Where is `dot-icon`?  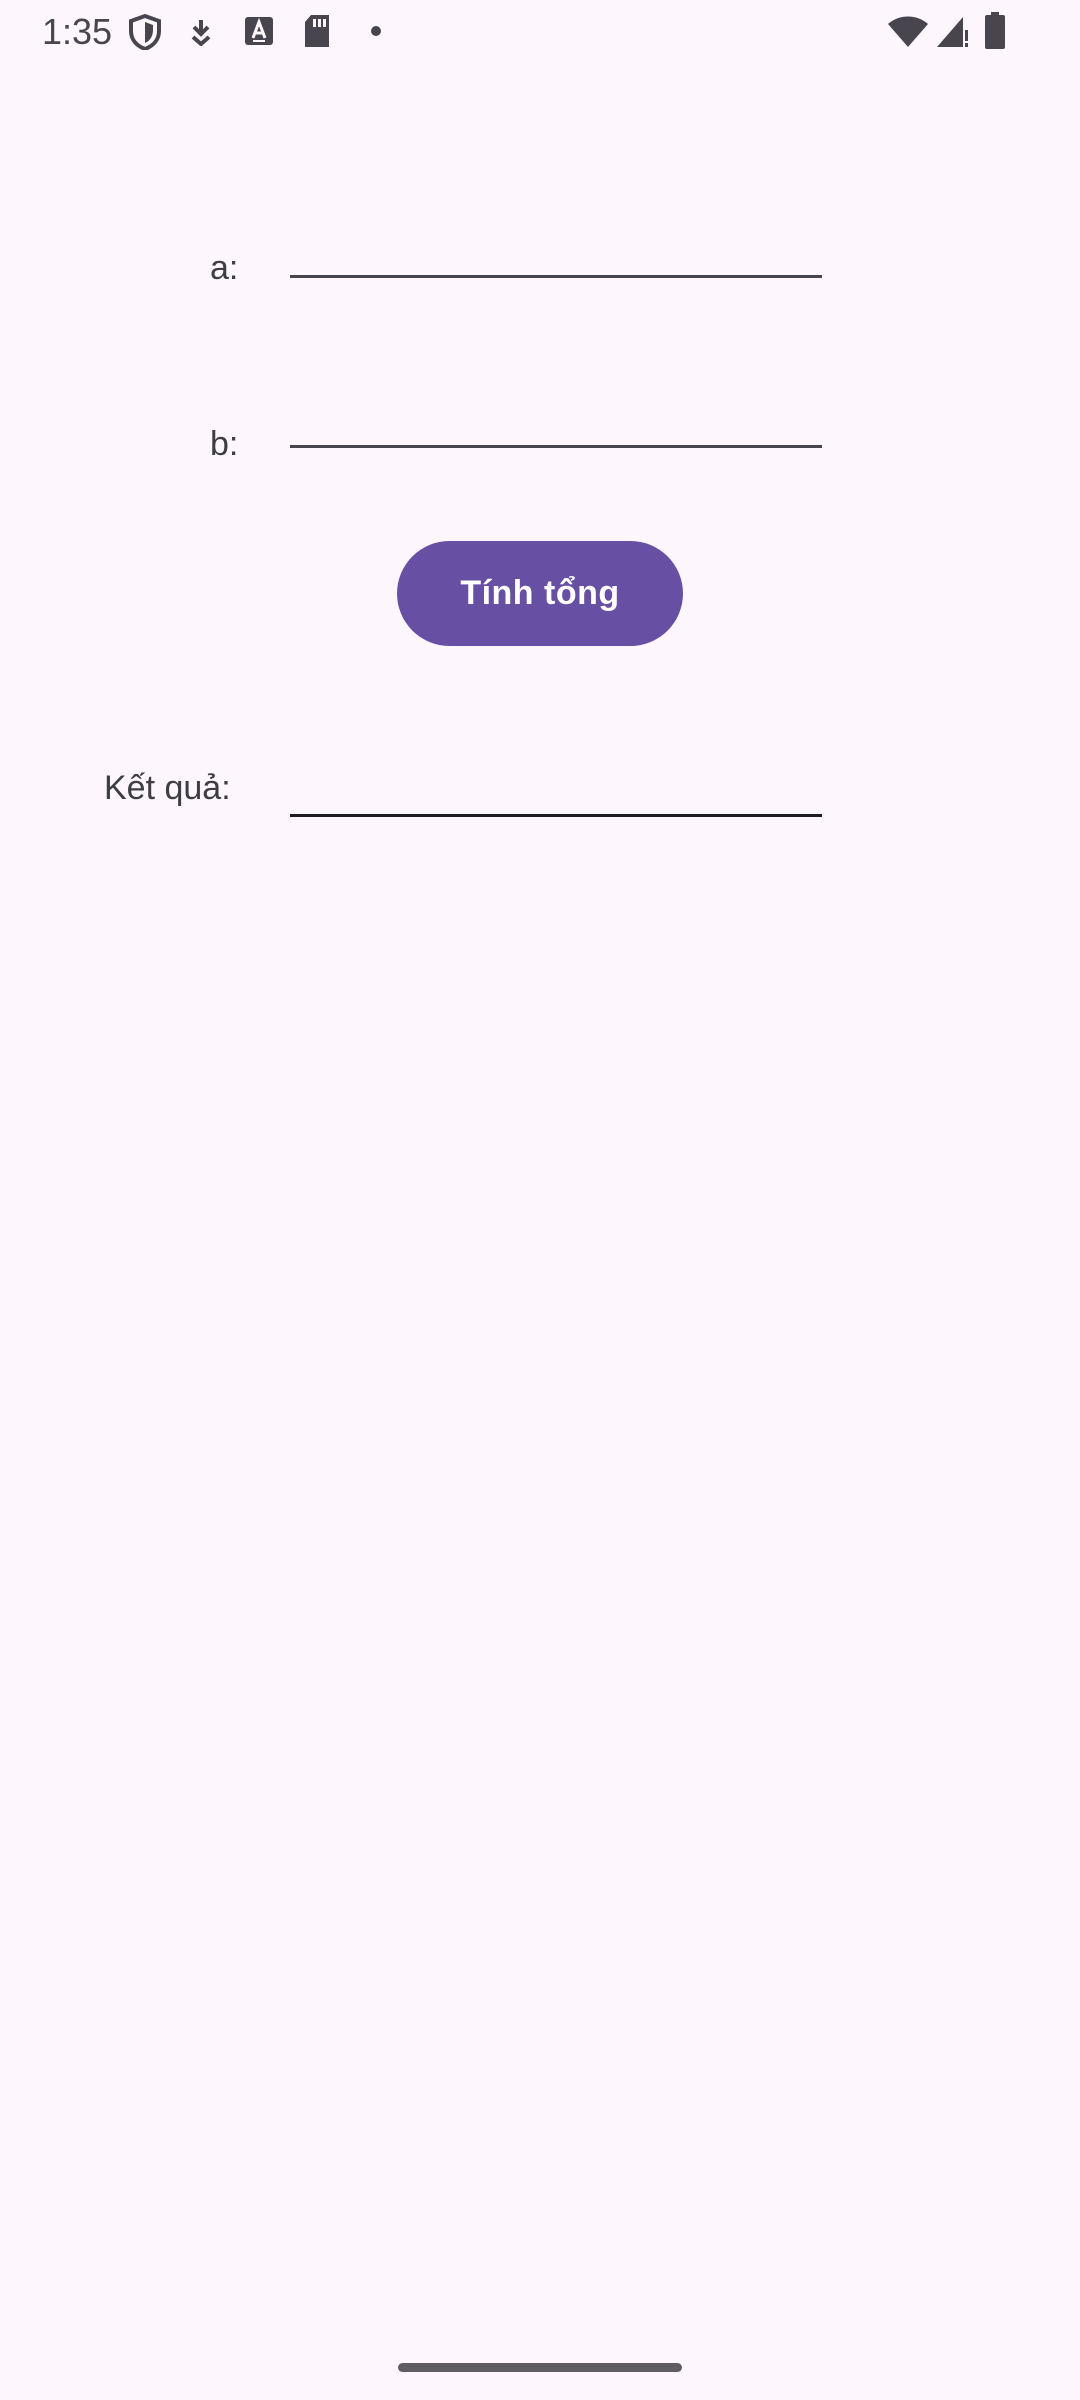
dot-icon is located at coordinates (376, 31).